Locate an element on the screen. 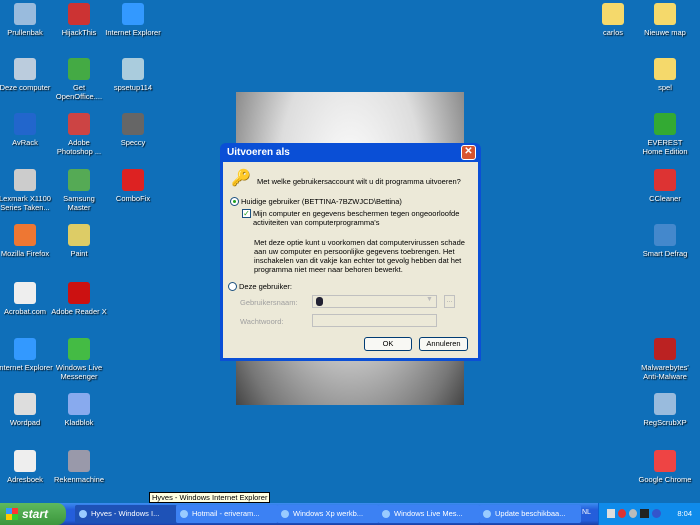 The image size is (700, 525). desktop-icon: Speccy is located at coordinates (133, 130).